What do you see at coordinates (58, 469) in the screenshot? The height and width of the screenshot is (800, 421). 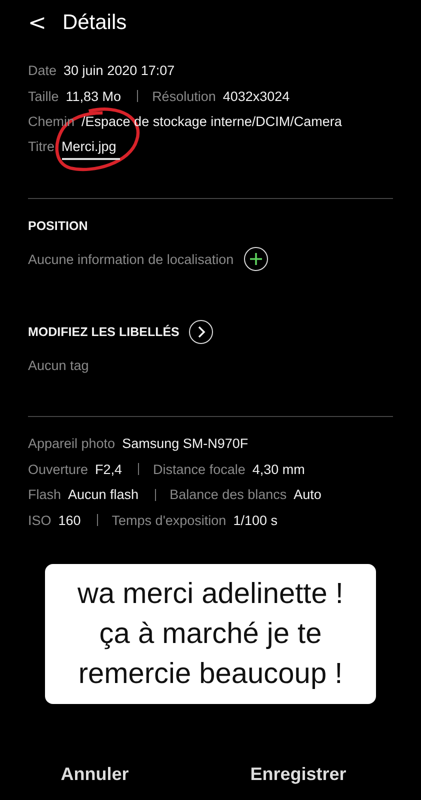 I see `info-label: Ouverture` at bounding box center [58, 469].